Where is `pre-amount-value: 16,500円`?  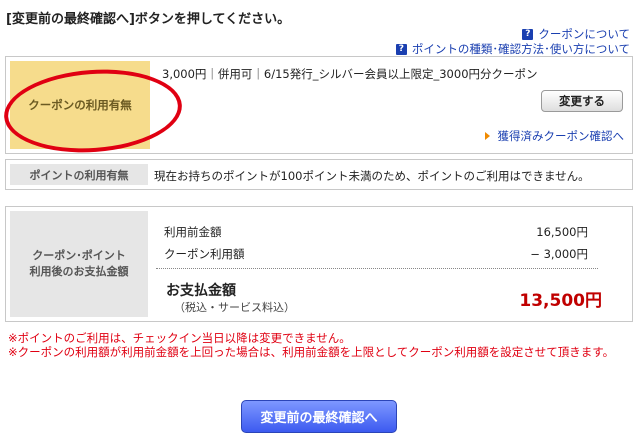 pre-amount-value: 16,500円 is located at coordinates (562, 232).